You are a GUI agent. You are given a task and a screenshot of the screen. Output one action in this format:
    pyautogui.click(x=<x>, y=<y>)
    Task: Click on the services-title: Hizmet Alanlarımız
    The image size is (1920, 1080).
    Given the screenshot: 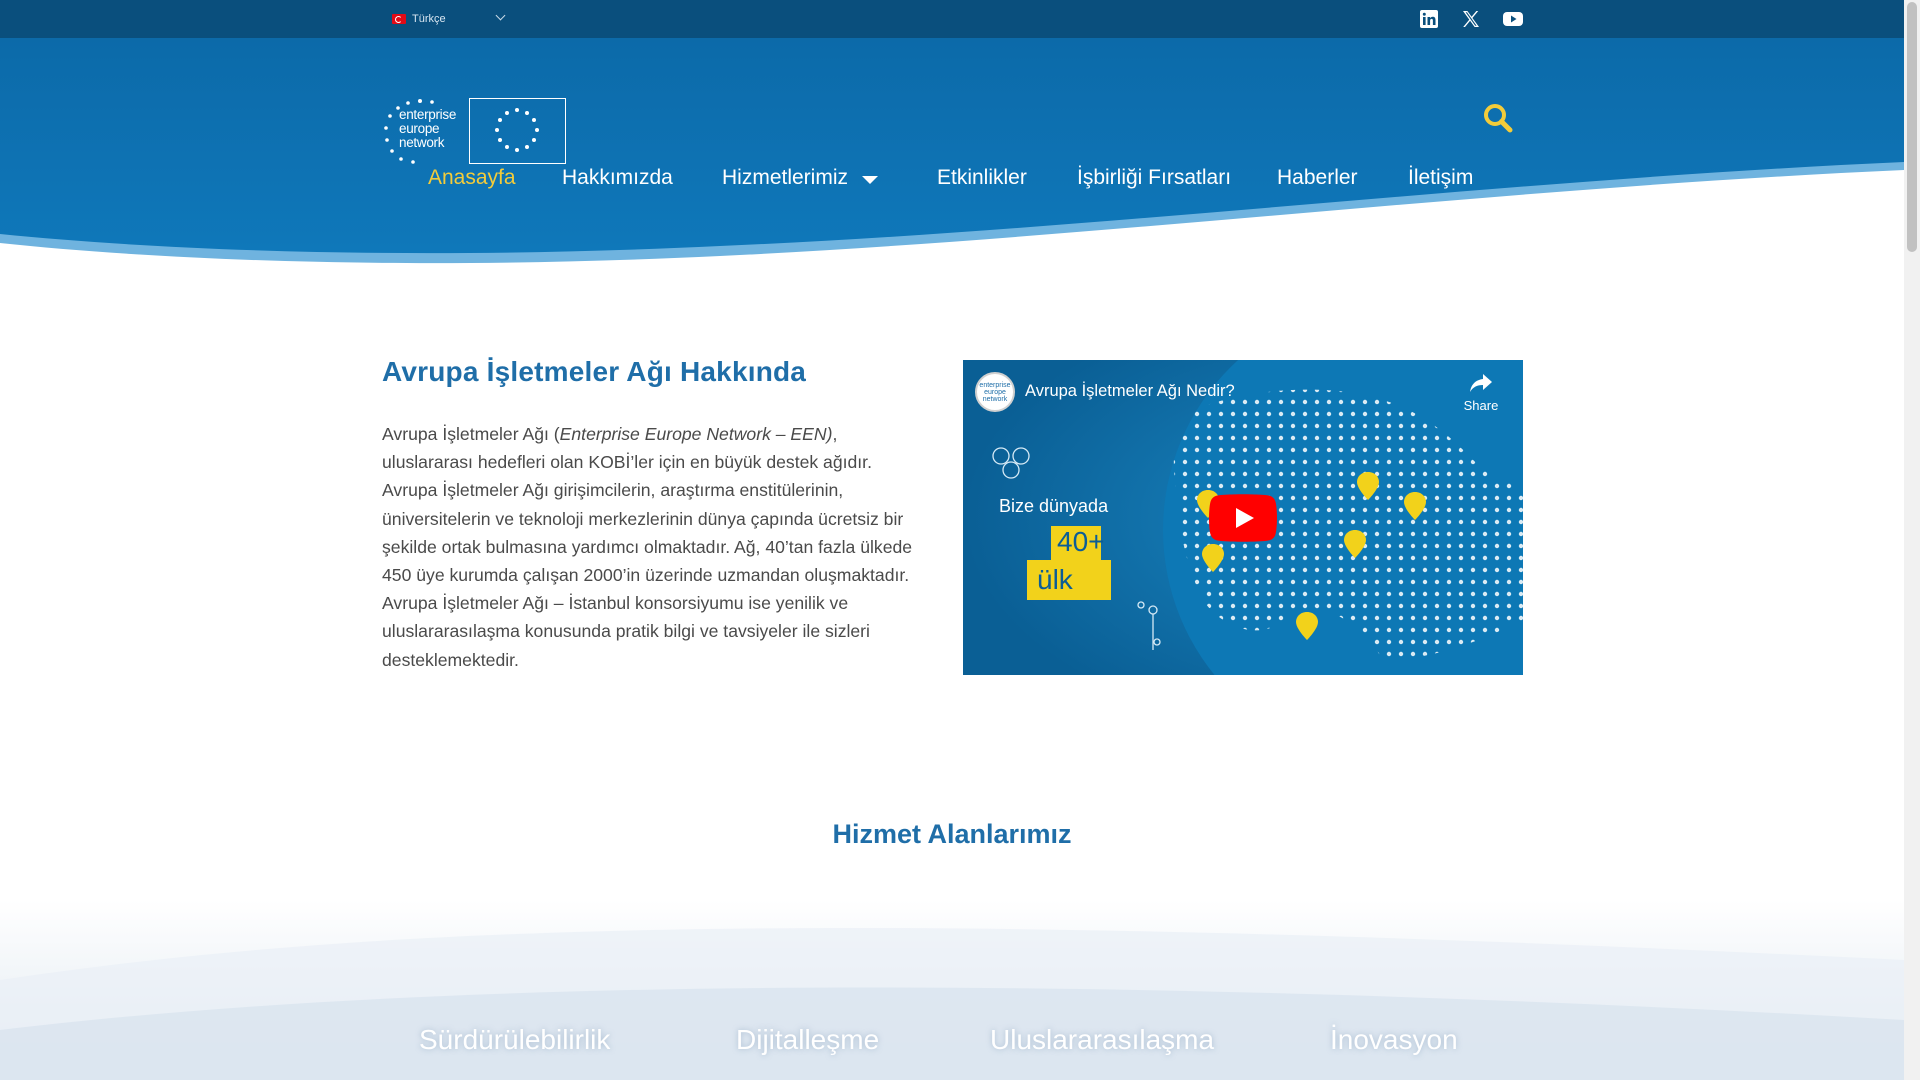 What is the action you would take?
    pyautogui.click(x=952, y=834)
    